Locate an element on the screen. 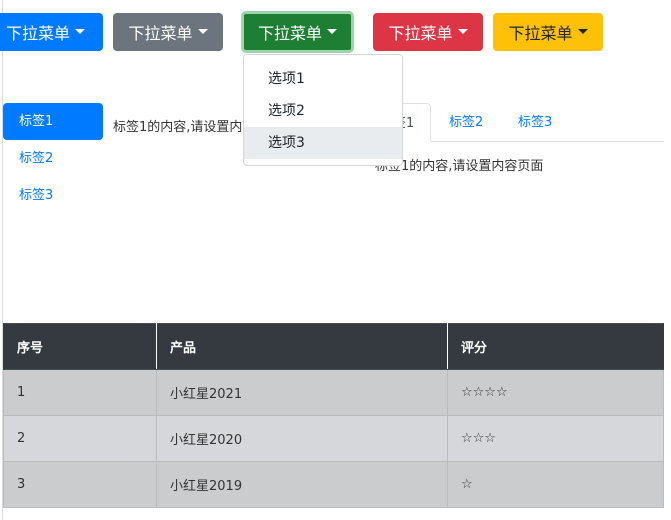 Image resolution: width=671 pixels, height=520 pixels. header-index: 序号 is located at coordinates (80, 346).